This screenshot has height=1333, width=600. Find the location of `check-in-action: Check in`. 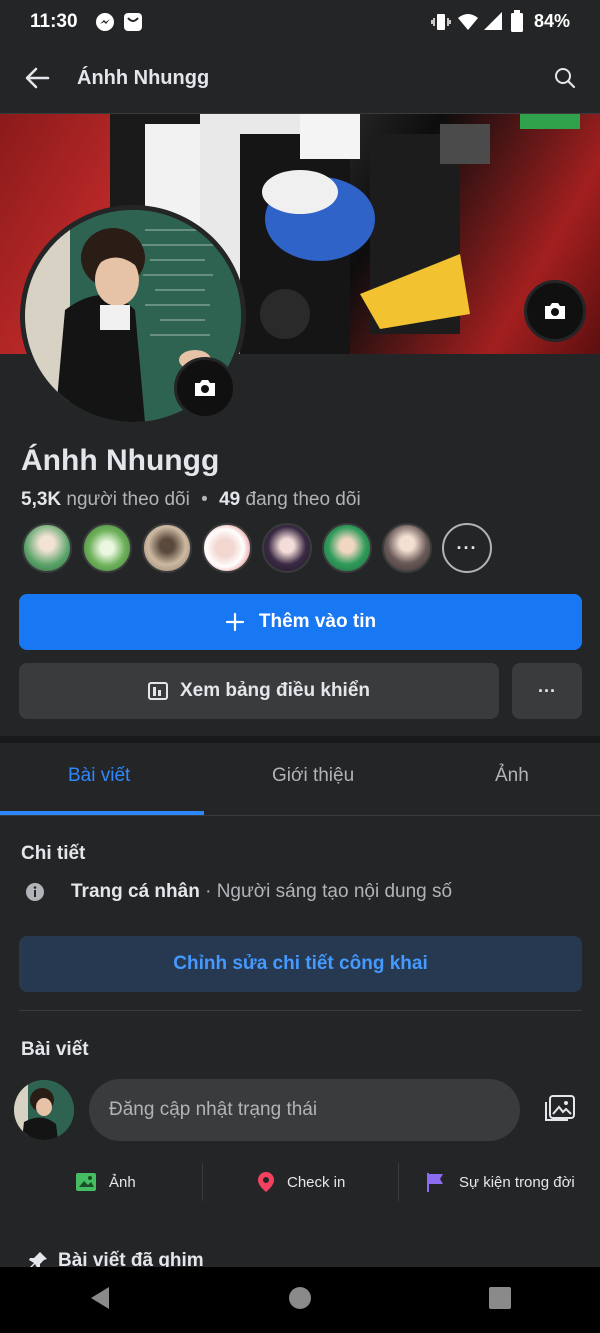

check-in-action: Check in is located at coordinates (301, 1182).